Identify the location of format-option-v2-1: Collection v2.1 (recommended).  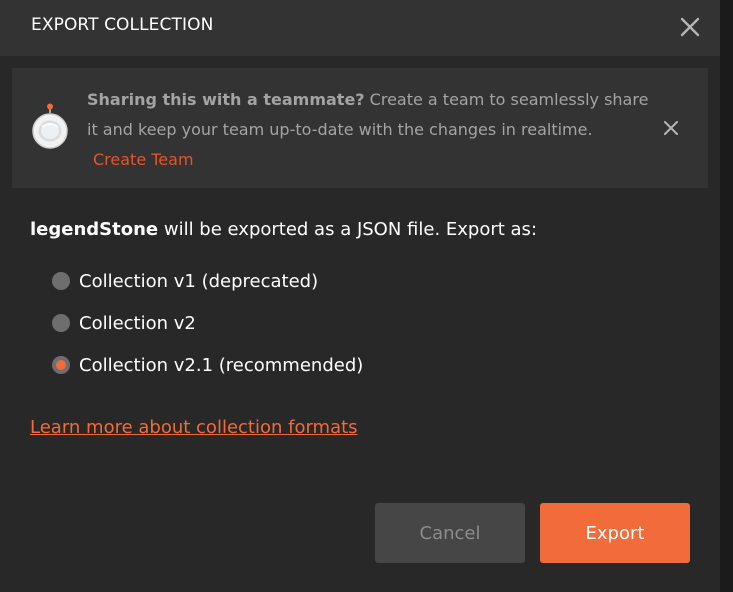
(207, 365).